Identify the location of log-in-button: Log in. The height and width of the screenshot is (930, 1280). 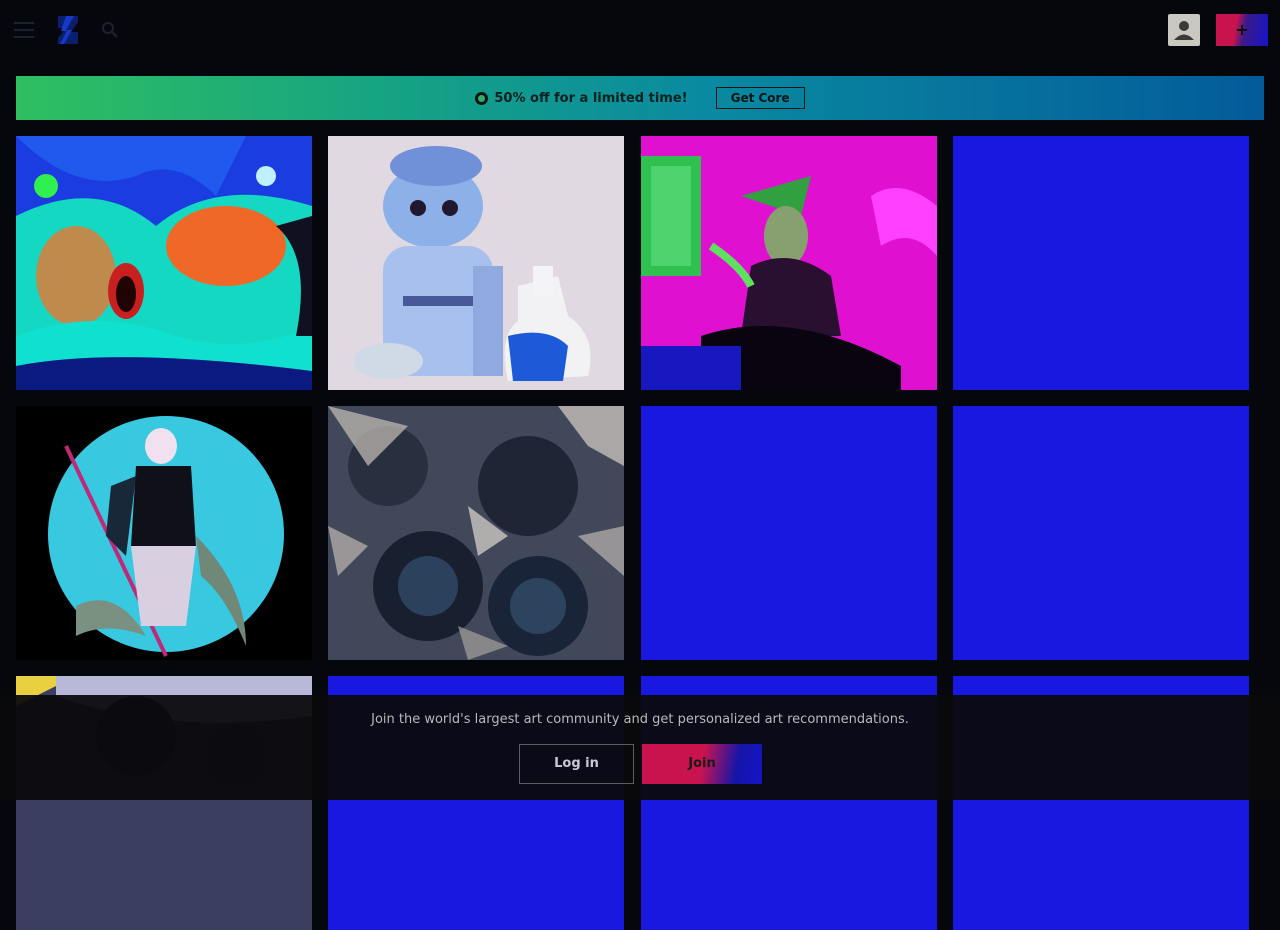
(576, 764).